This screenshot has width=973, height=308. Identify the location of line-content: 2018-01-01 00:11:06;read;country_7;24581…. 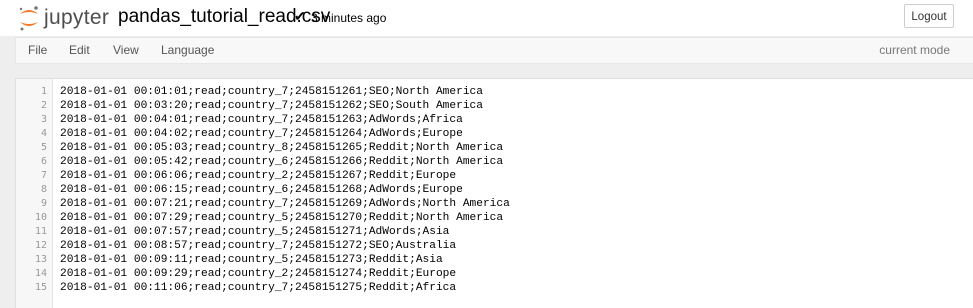
(258, 288).